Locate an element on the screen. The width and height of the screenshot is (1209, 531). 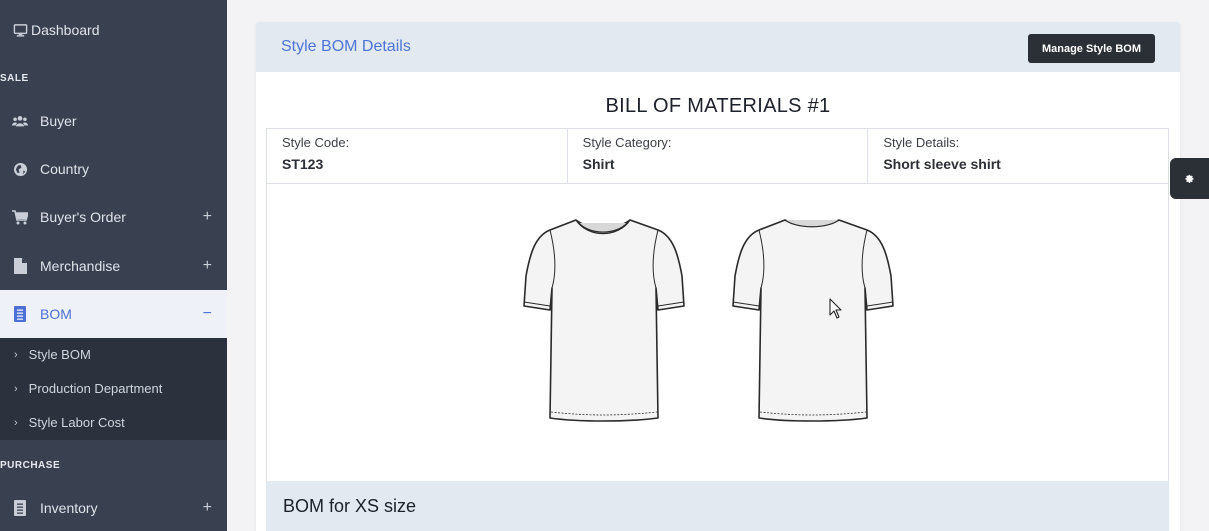
collapse-icon: − is located at coordinates (207, 313).